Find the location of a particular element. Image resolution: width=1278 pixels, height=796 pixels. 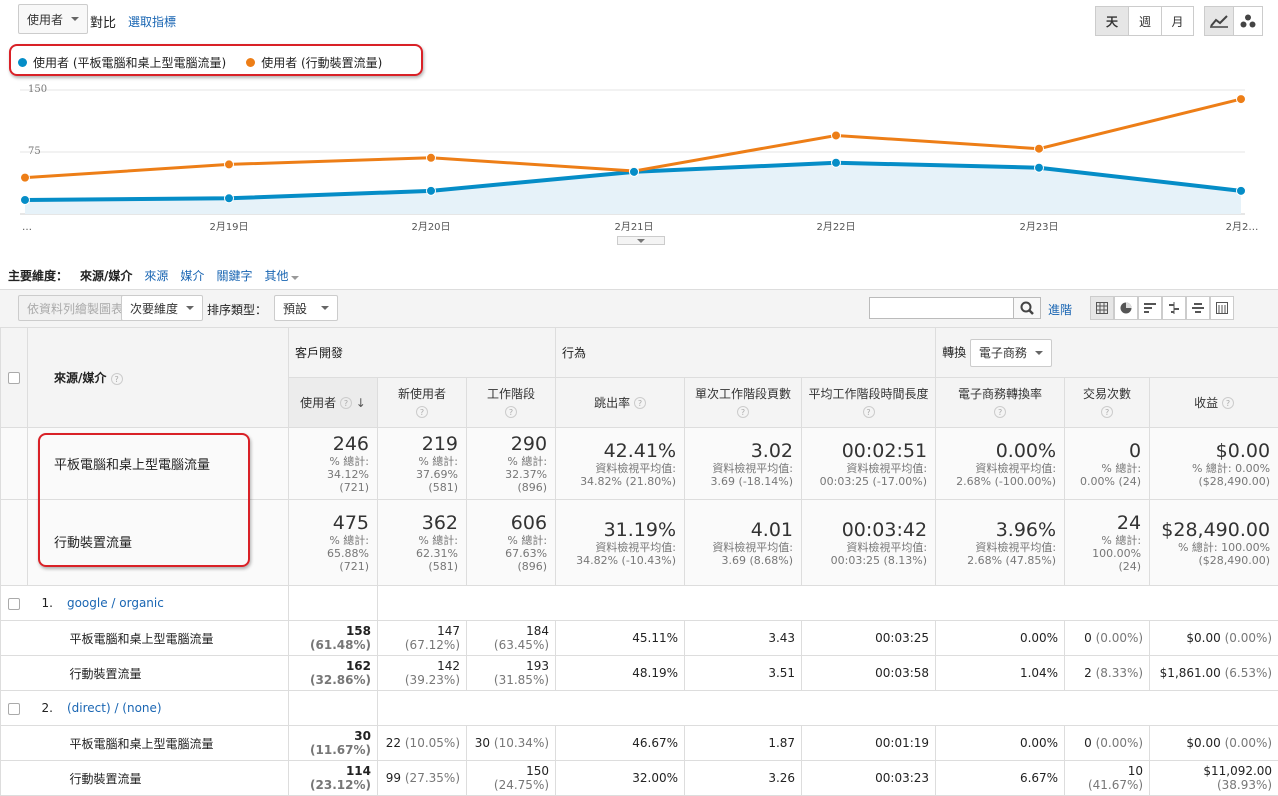

new-users-pct: (39.23%) is located at coordinates (432, 680).